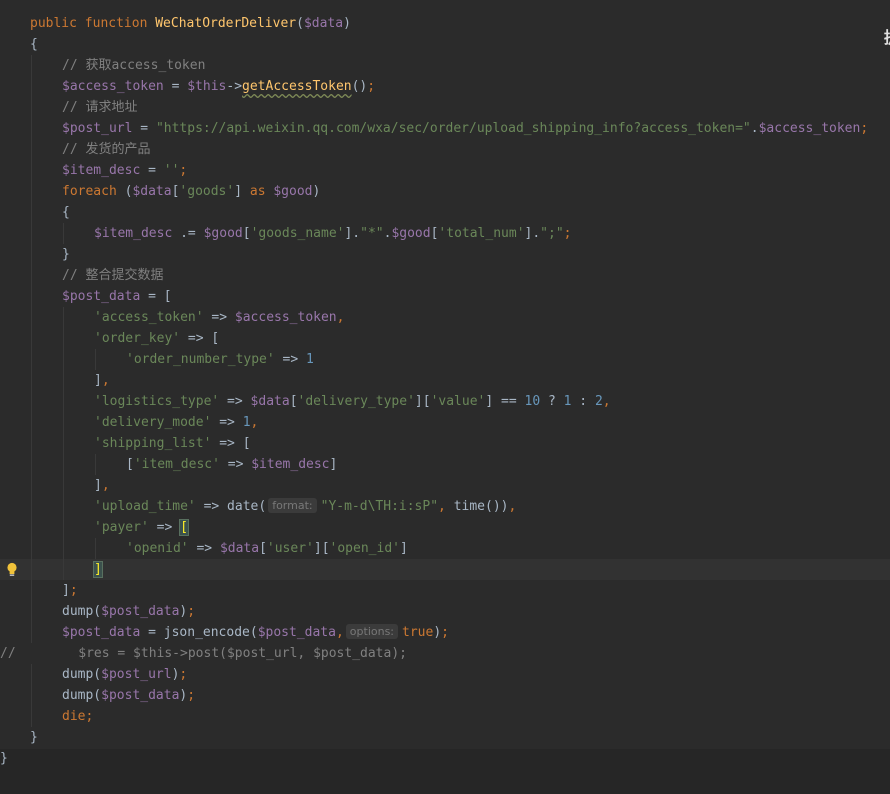 This screenshot has height=794, width=890. Describe the element at coordinates (445, 422) in the screenshot. I see `code-line: 'delivery_mode' => 1,` at that location.